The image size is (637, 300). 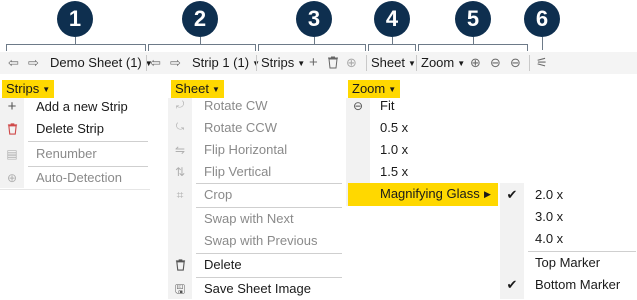 What do you see at coordinates (388, 62) in the screenshot?
I see `sheet-menu-label: Sheet` at bounding box center [388, 62].